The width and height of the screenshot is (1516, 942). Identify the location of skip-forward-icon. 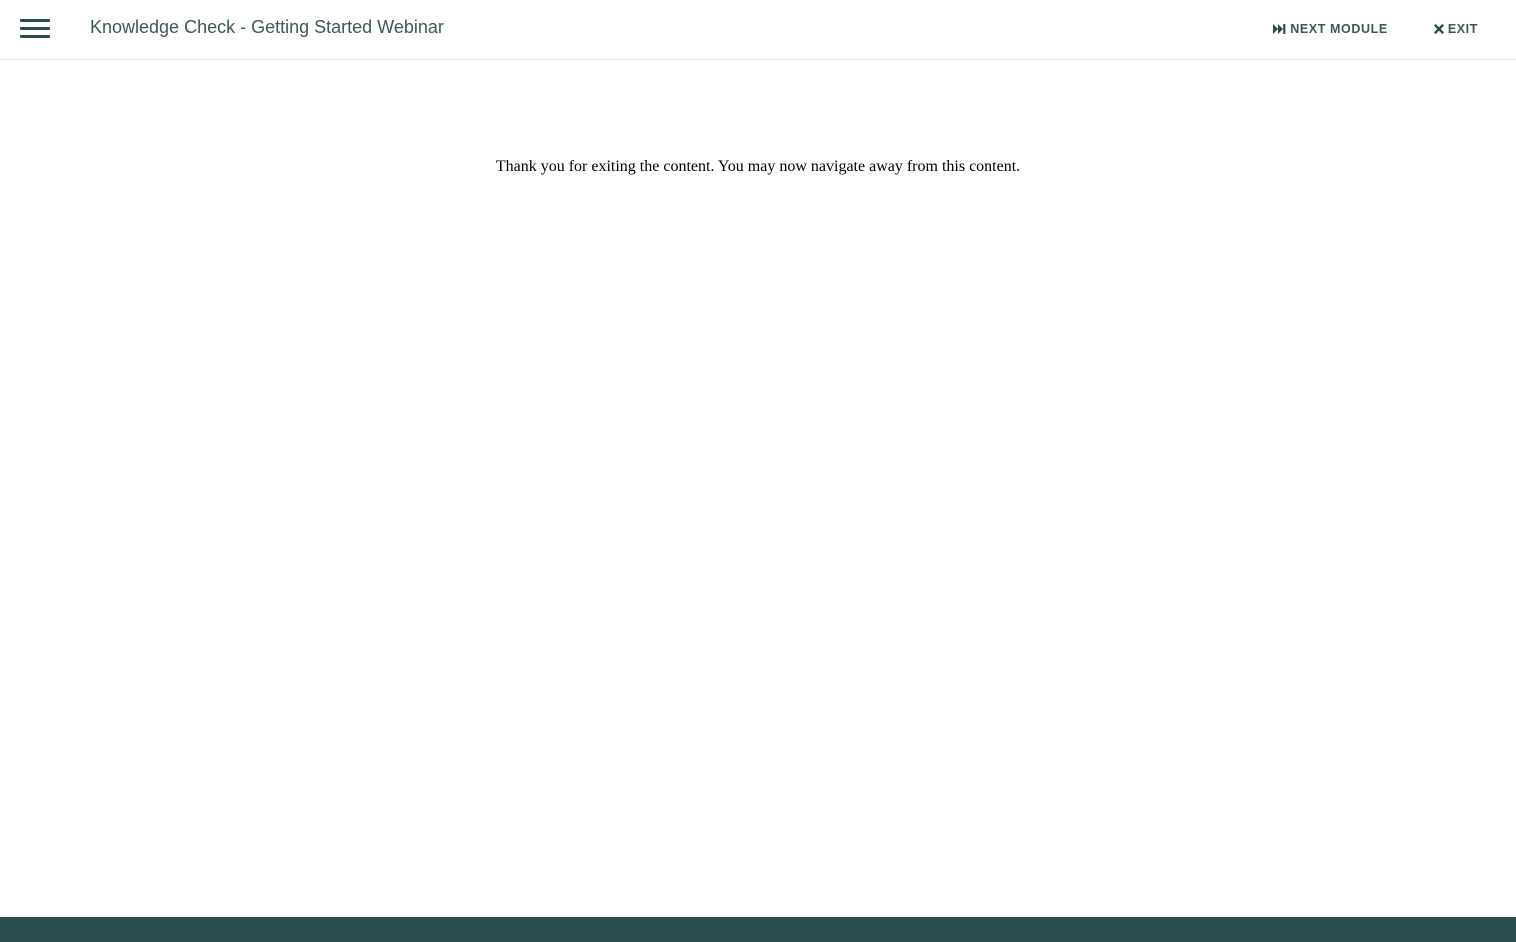
(1279, 29).